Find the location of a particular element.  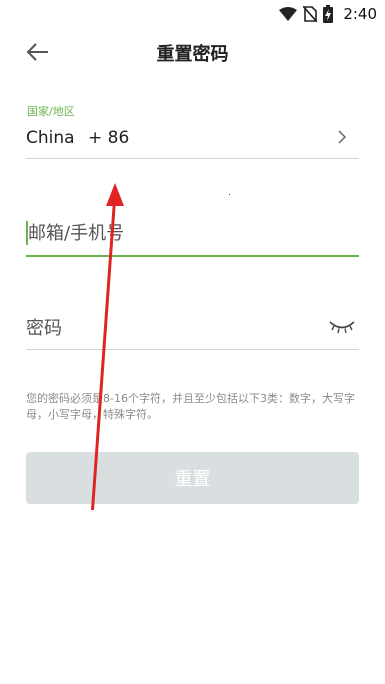

chevron-right-icon is located at coordinates (342, 137).